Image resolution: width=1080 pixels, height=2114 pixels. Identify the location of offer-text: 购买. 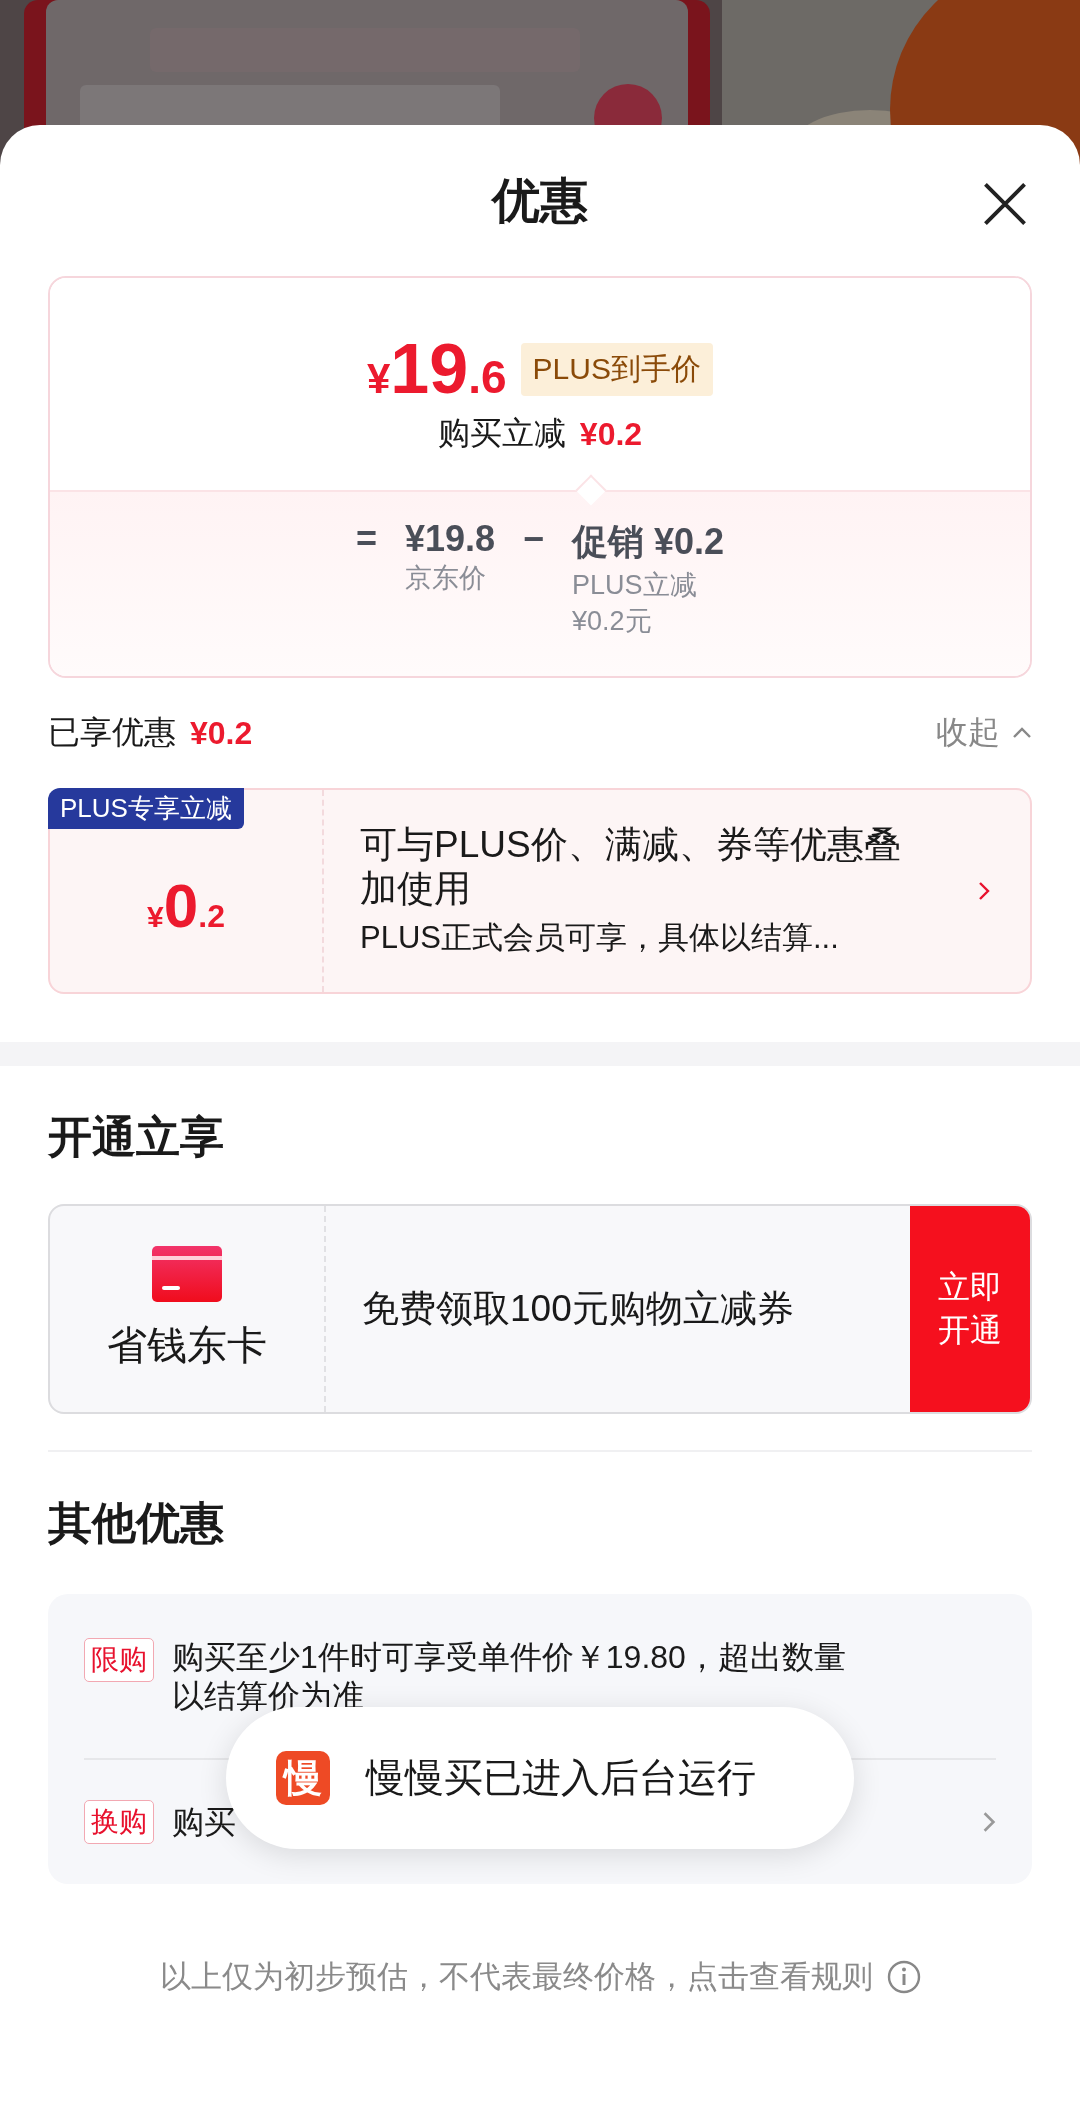
(204, 1822).